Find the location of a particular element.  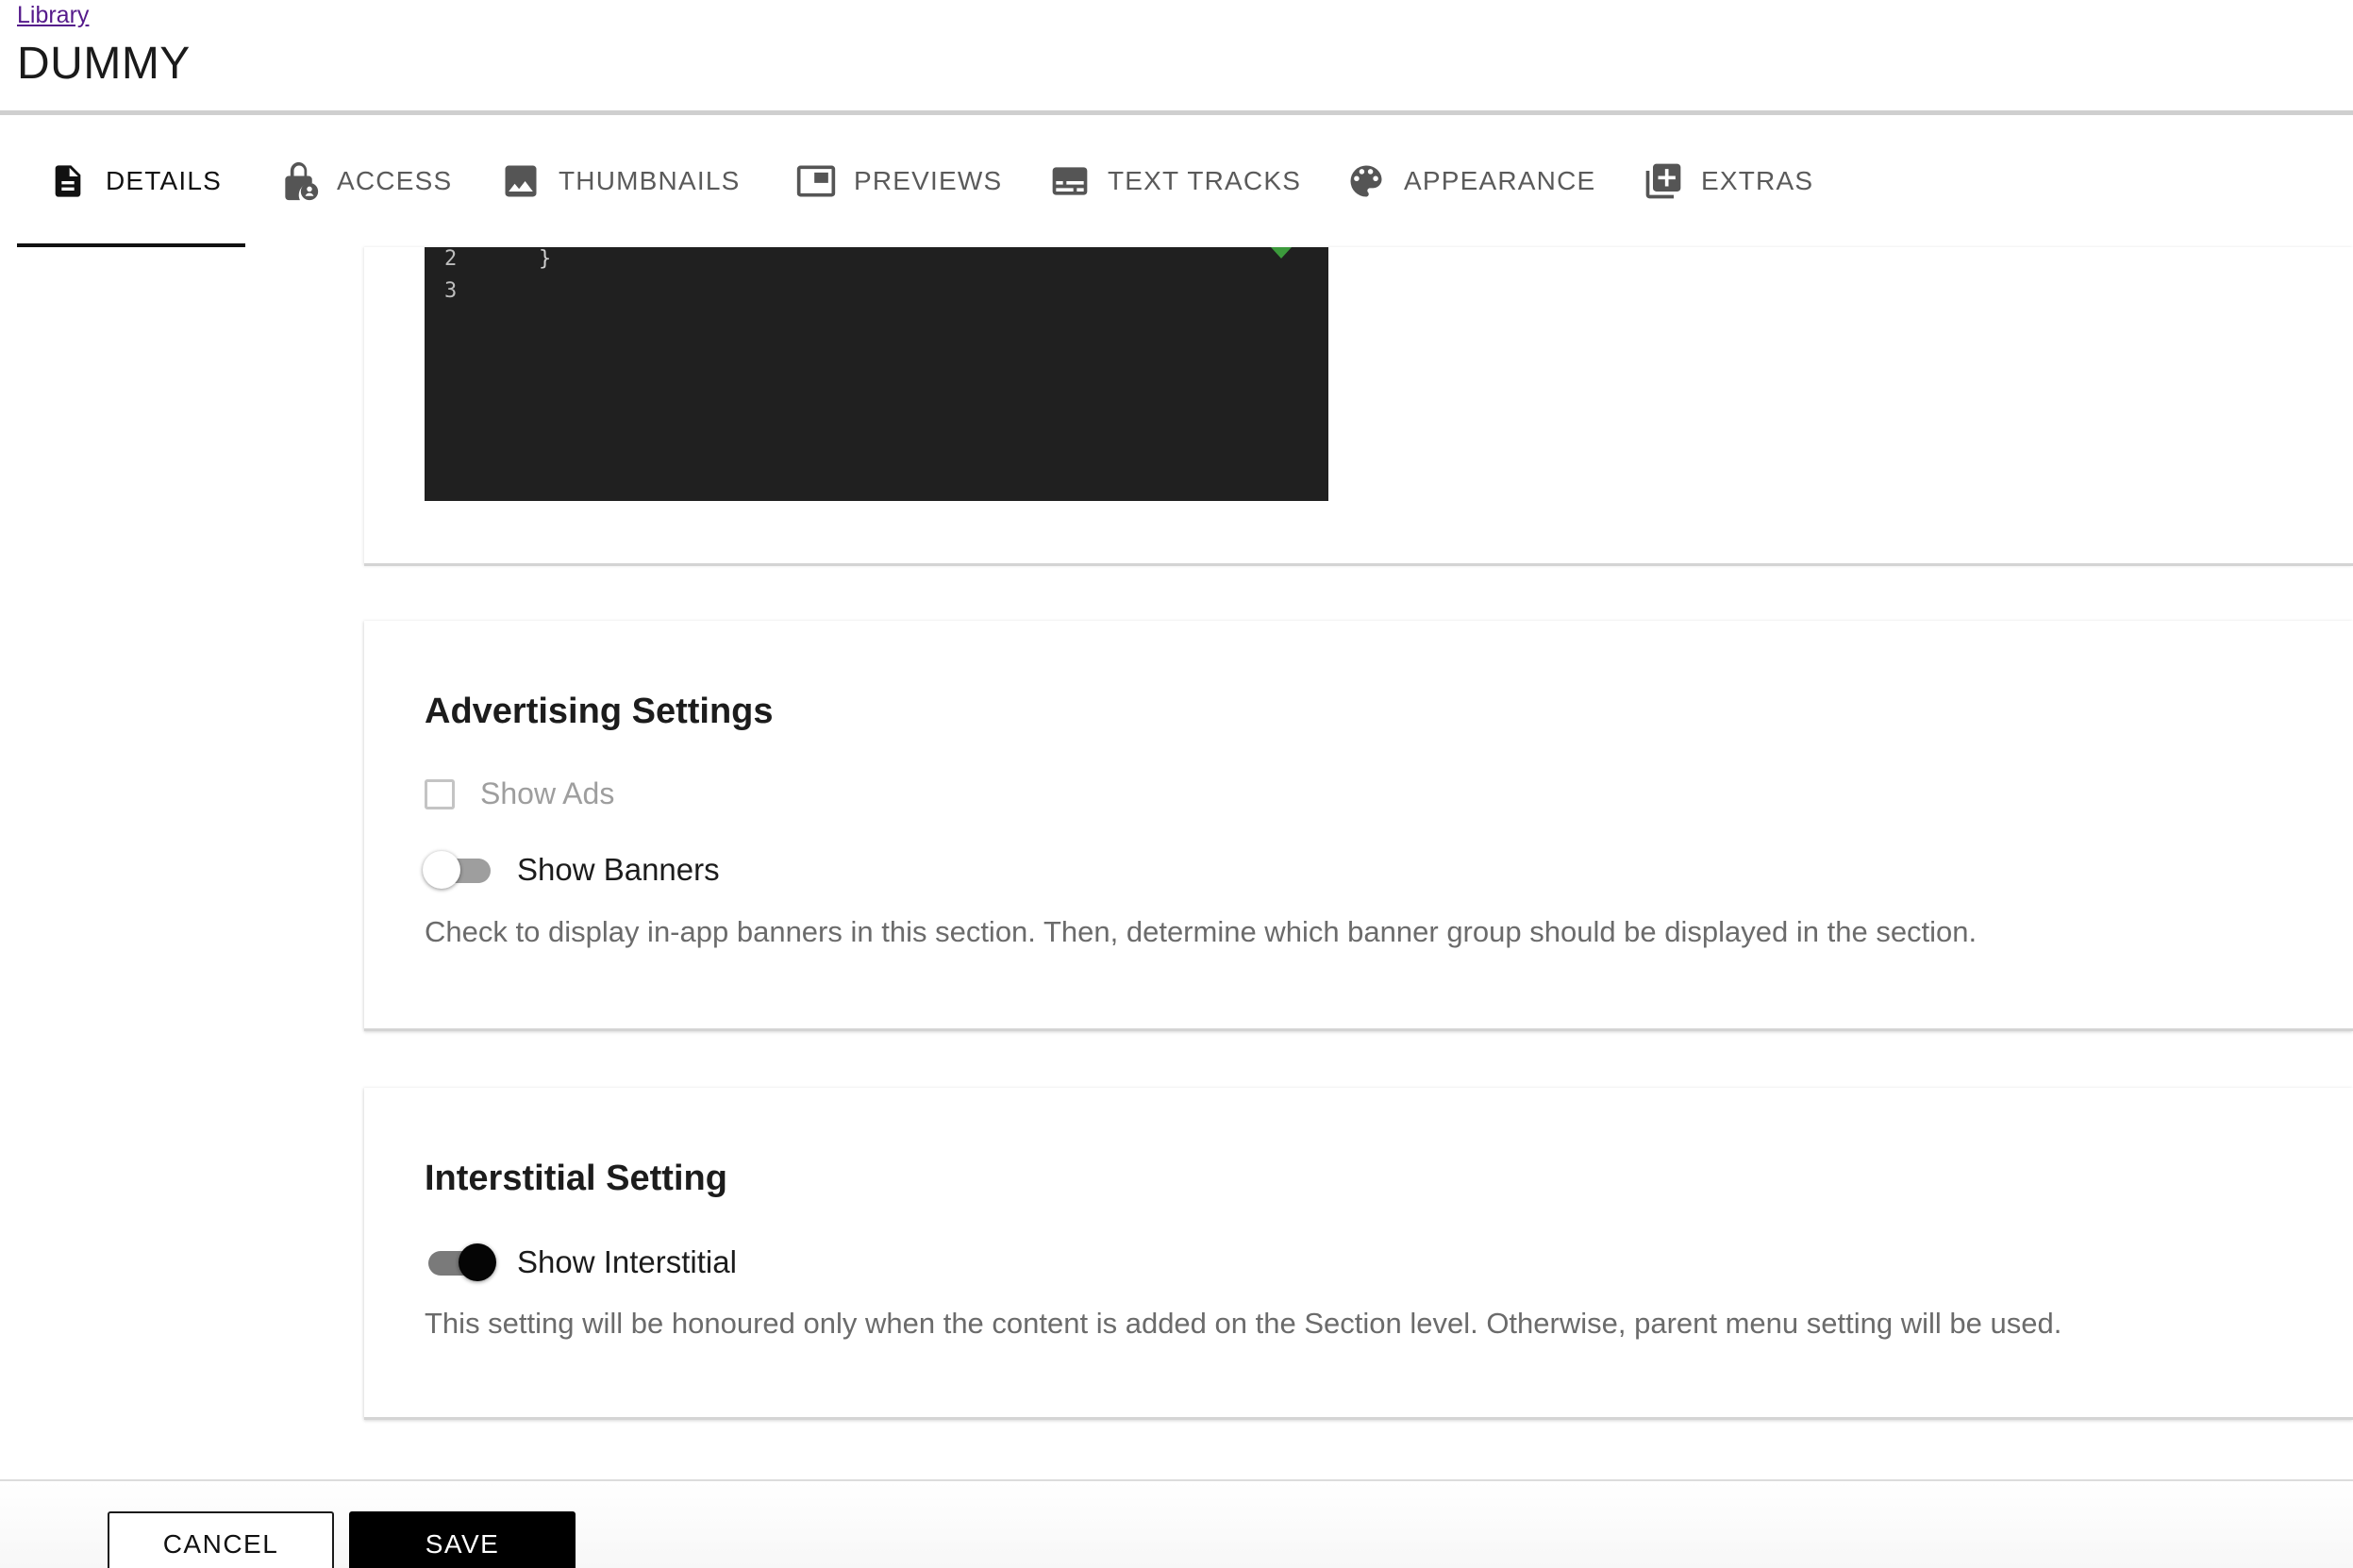

code-line: 3 is located at coordinates (451, 291).